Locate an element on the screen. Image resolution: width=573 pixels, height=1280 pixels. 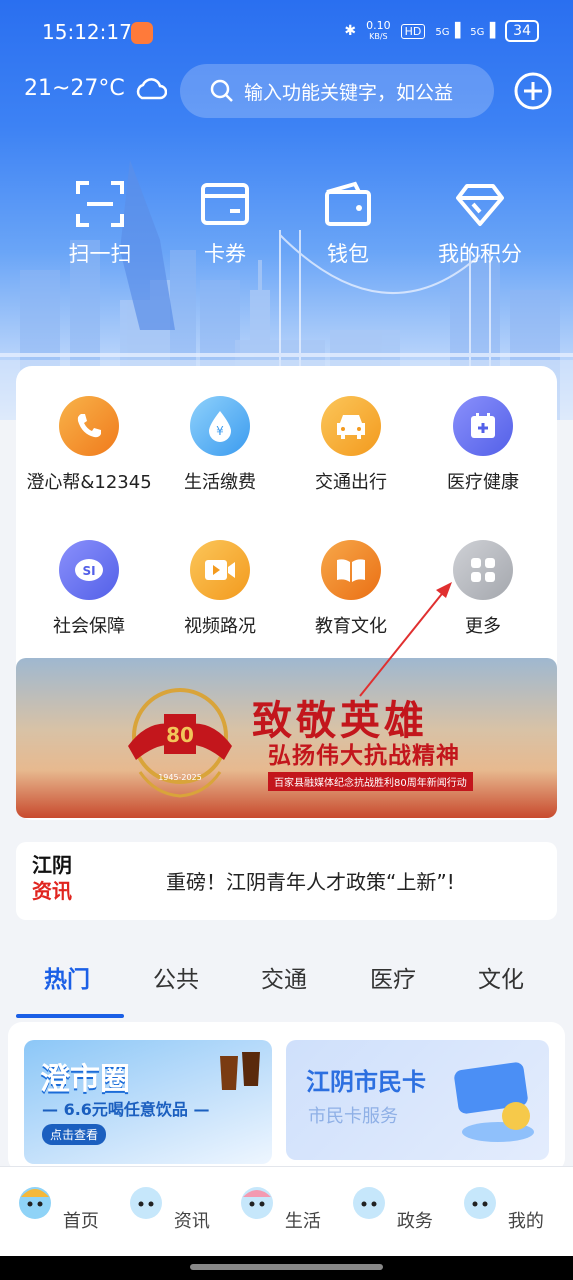
phone-icon is located at coordinates (89, 426).